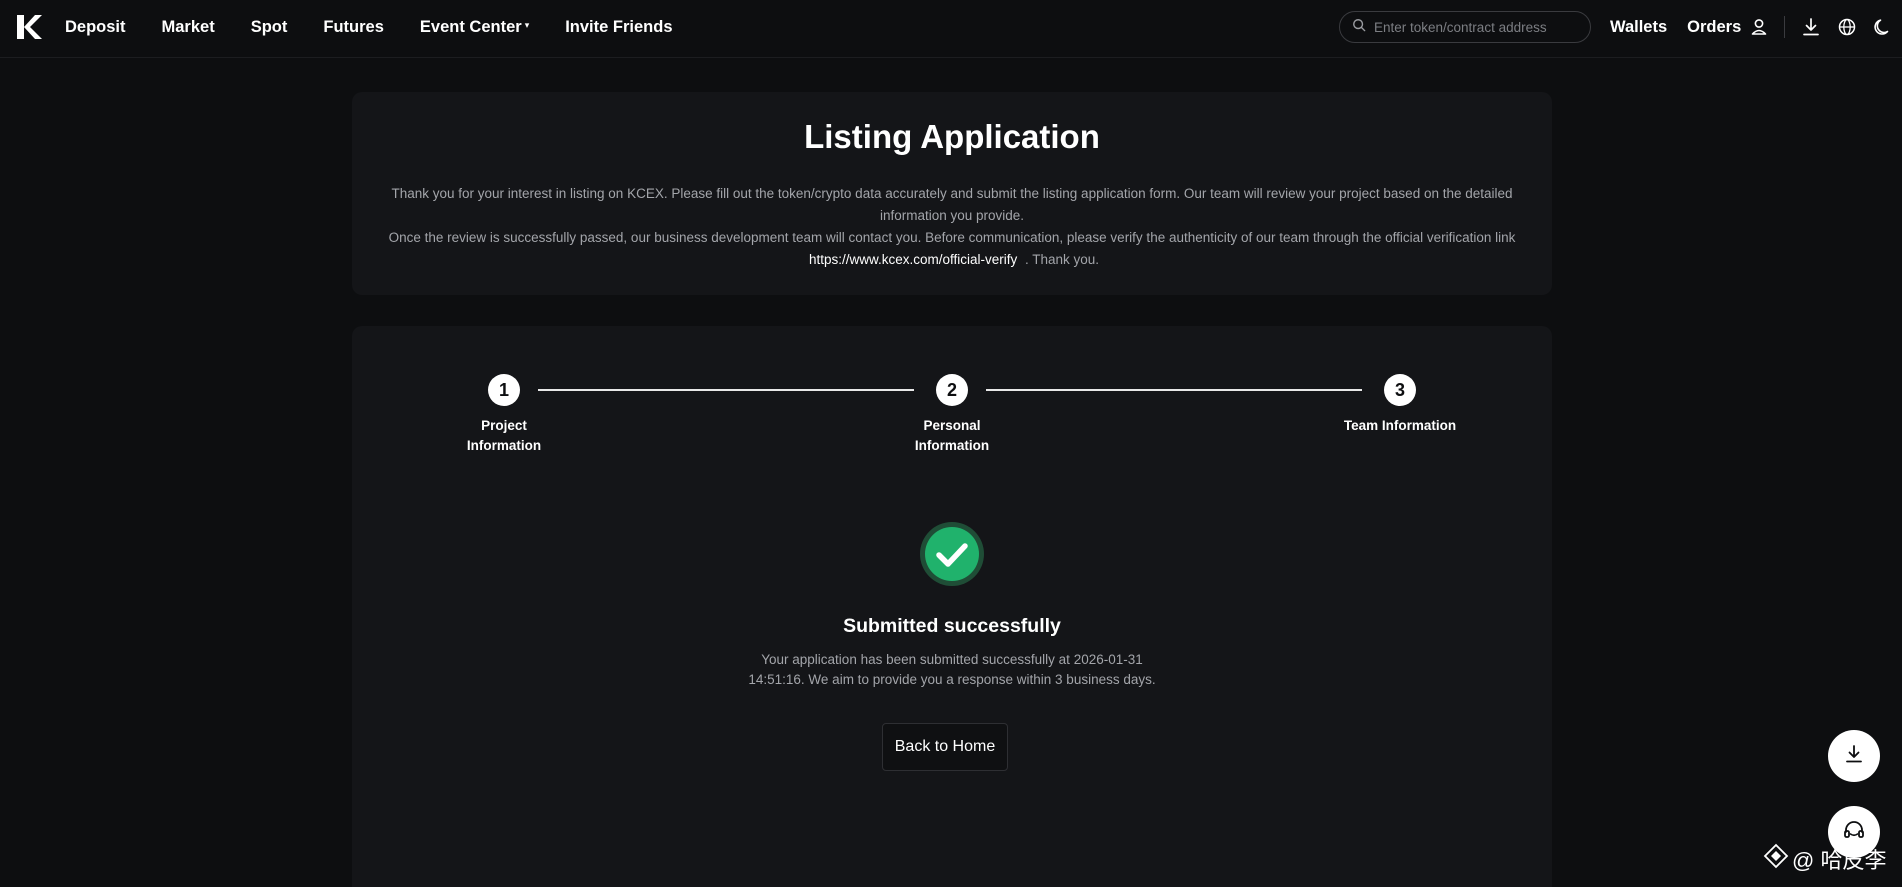 The width and height of the screenshot is (1902, 887). Describe the element at coordinates (1062, 259) in the screenshot. I see `intro-paragraph-2-end: . Thank you.` at that location.